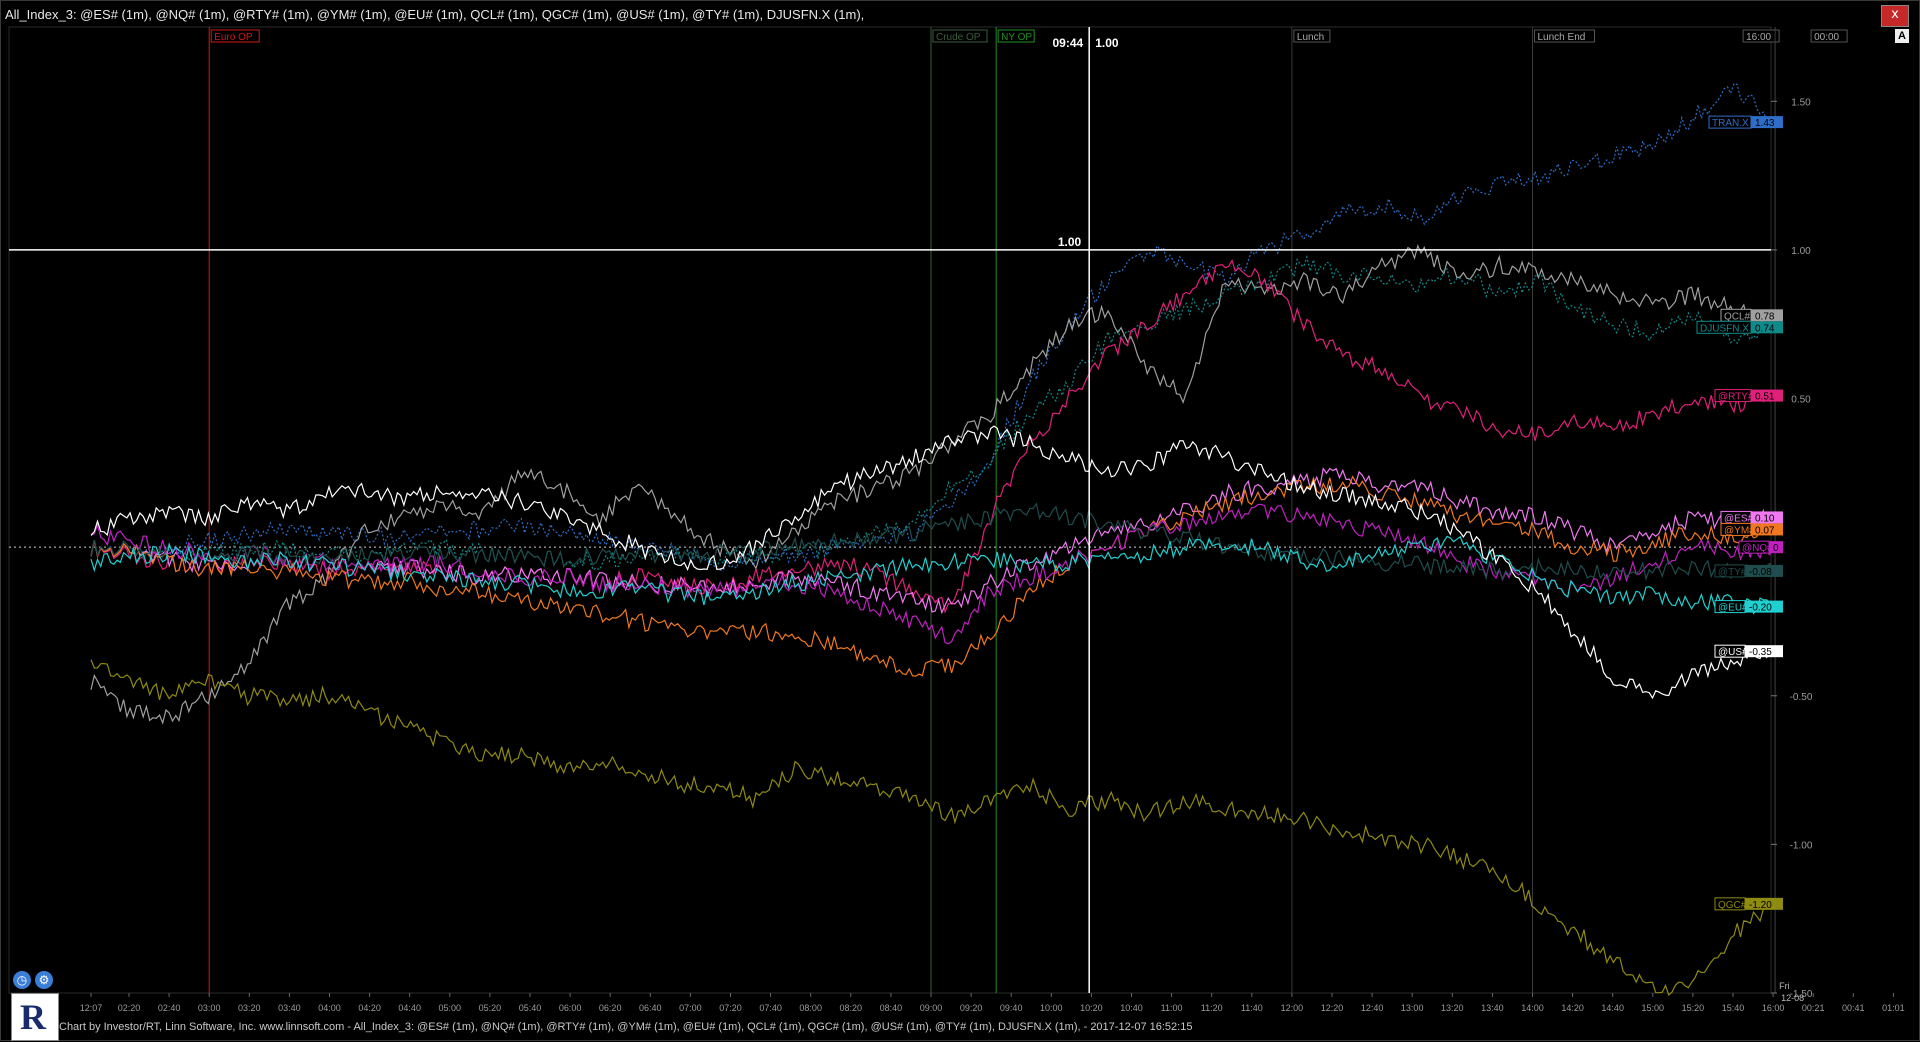  I want to click on x-tick-label: 10:00, so click(1051, 1008).